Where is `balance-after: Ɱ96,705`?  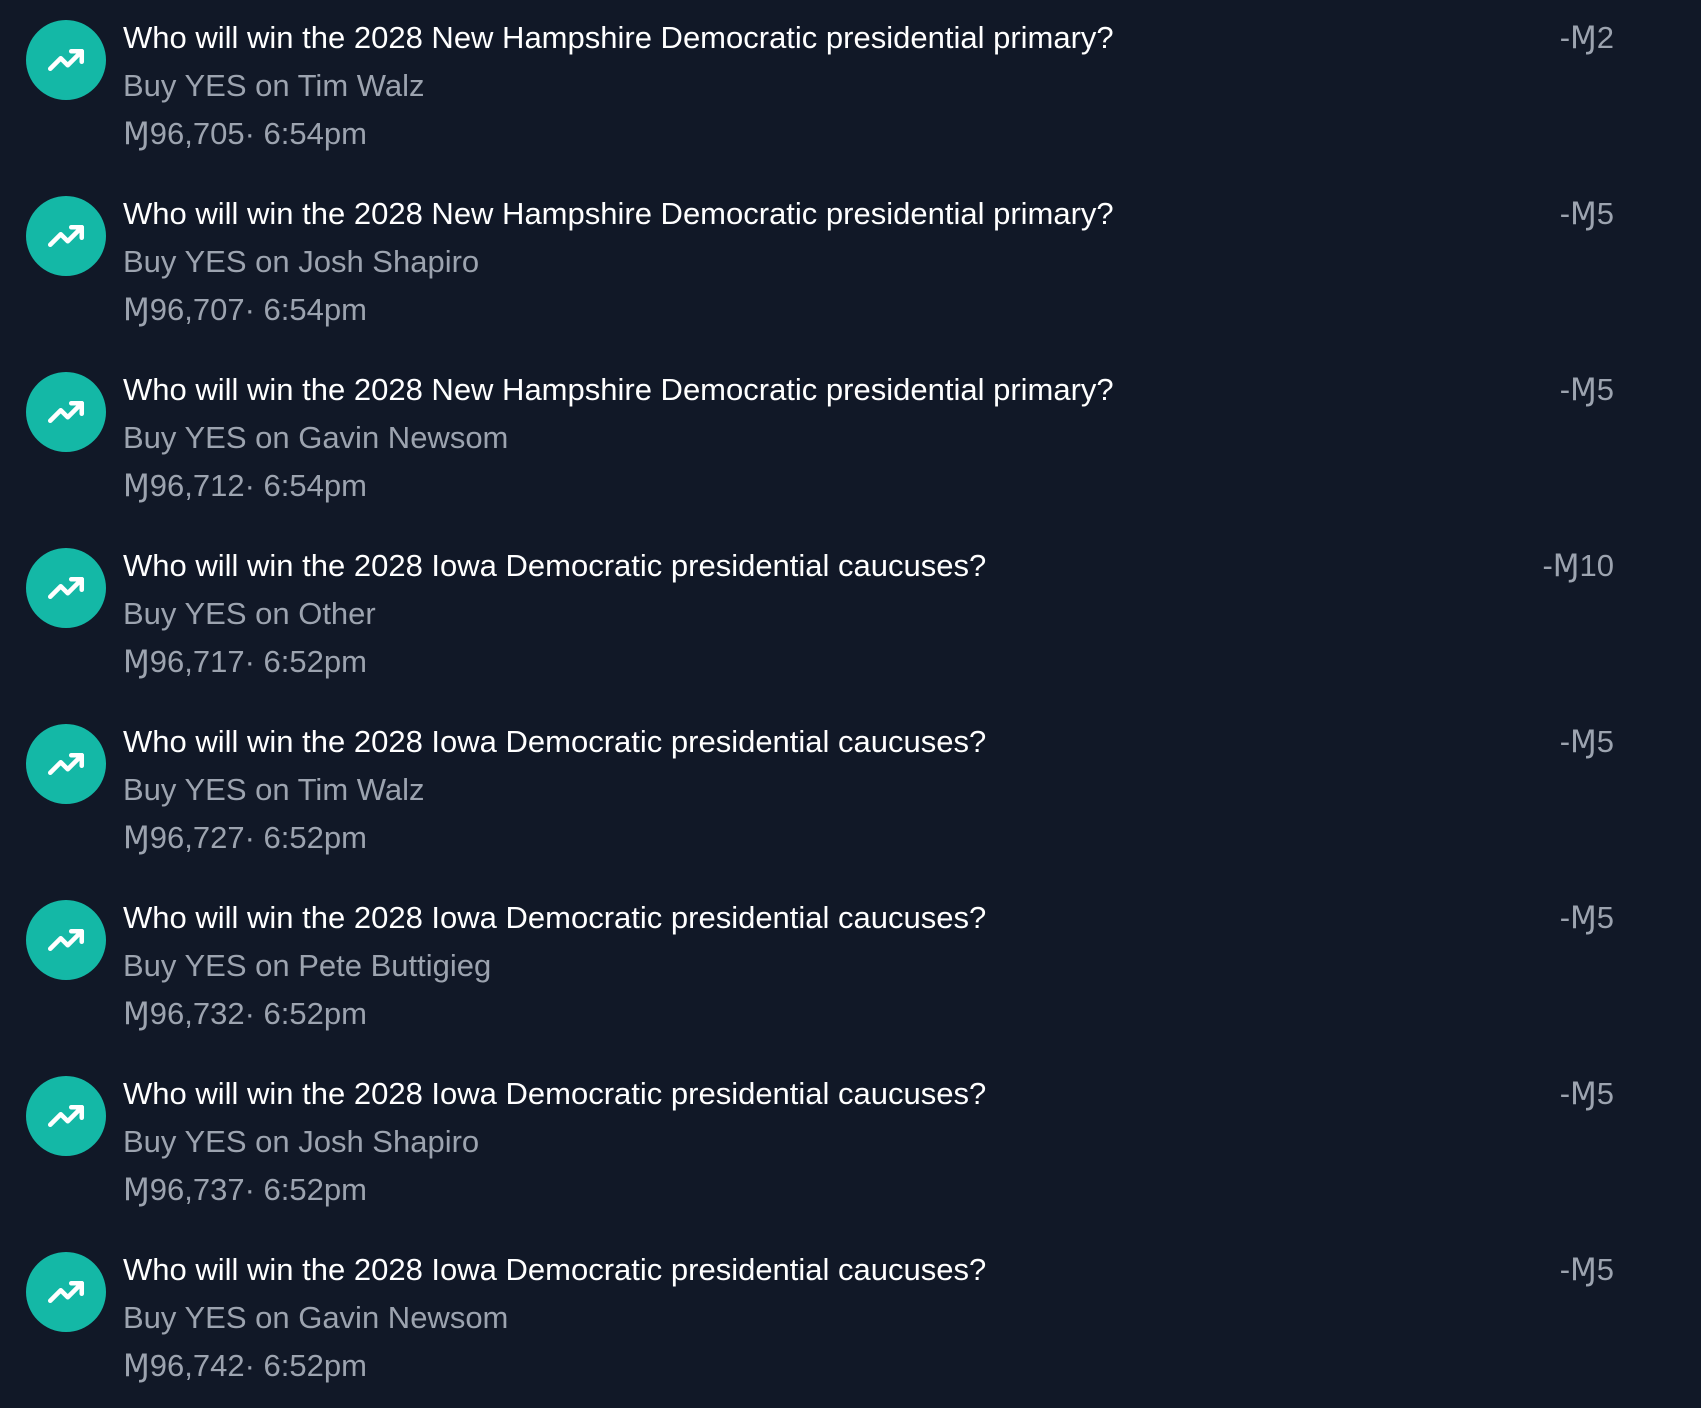
balance-after: Ɱ96,705 is located at coordinates (184, 133).